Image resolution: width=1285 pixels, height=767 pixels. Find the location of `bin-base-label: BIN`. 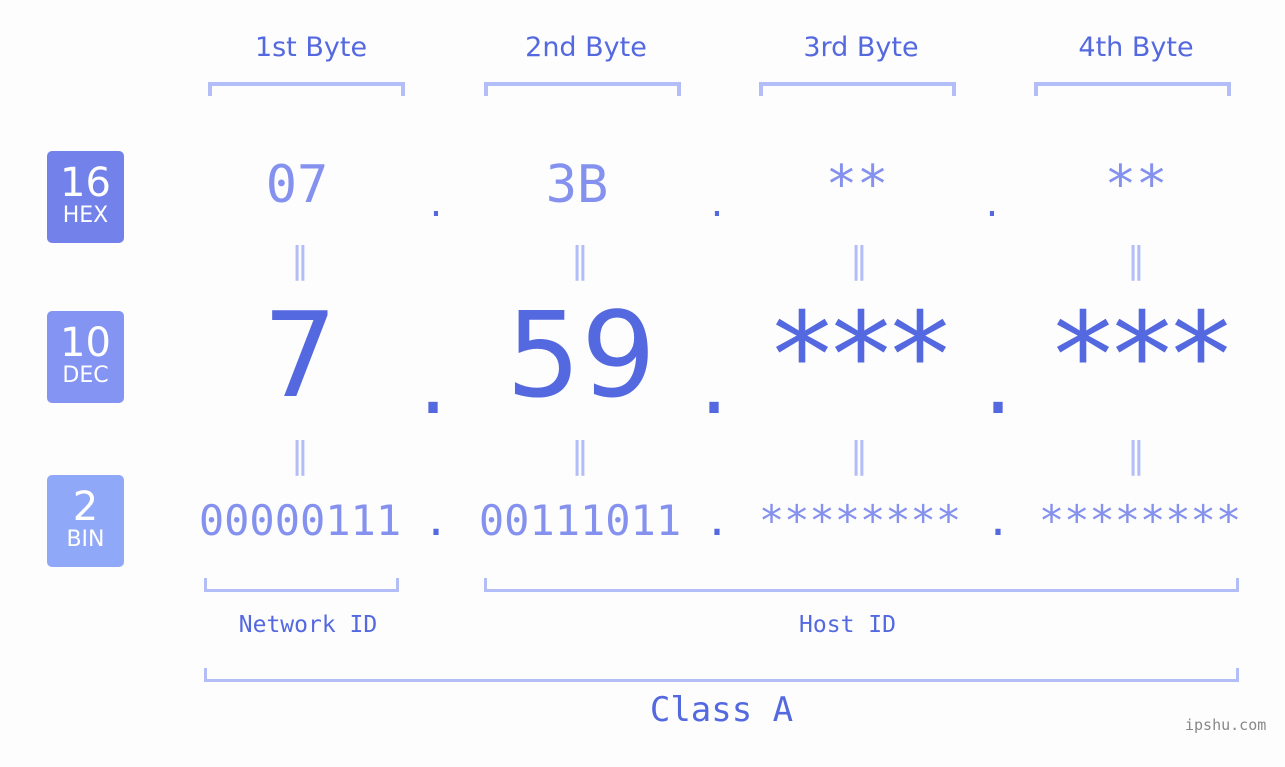

bin-base-label: BIN is located at coordinates (85, 539).